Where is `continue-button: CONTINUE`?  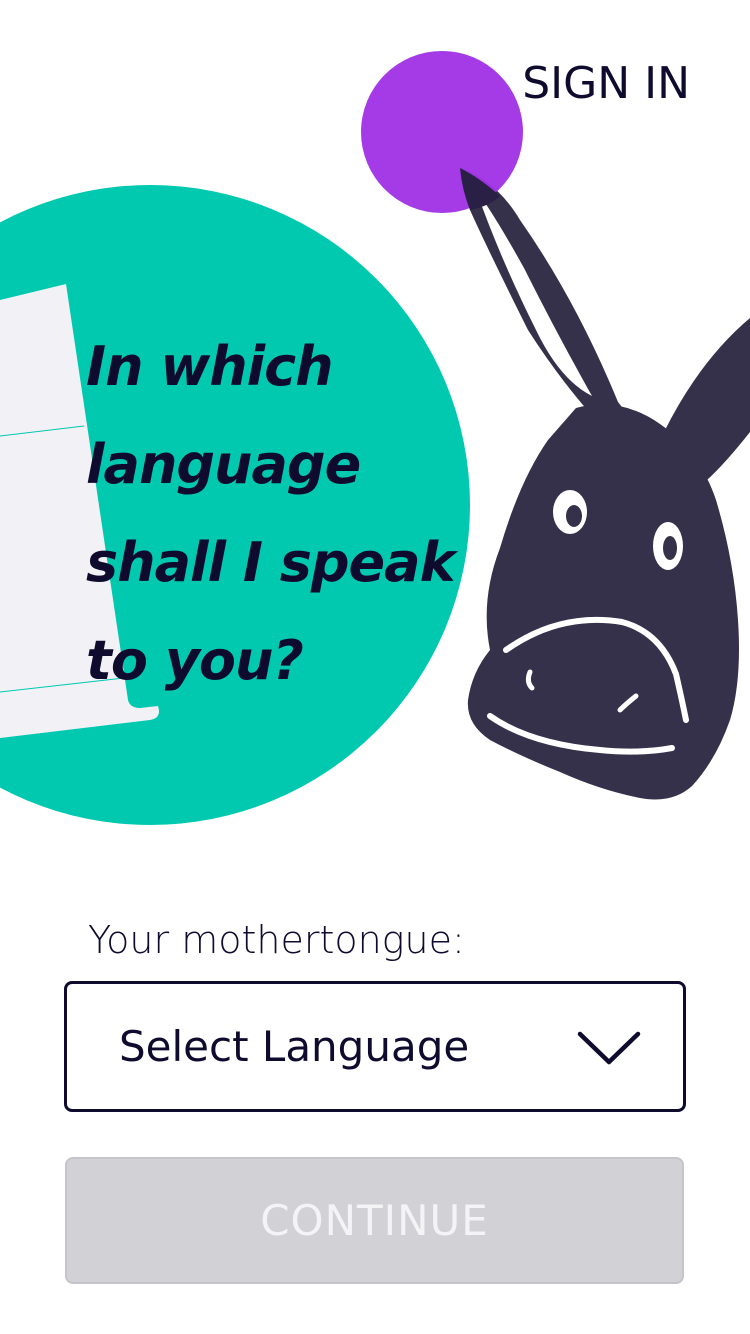
continue-button: CONTINUE is located at coordinates (374, 1220).